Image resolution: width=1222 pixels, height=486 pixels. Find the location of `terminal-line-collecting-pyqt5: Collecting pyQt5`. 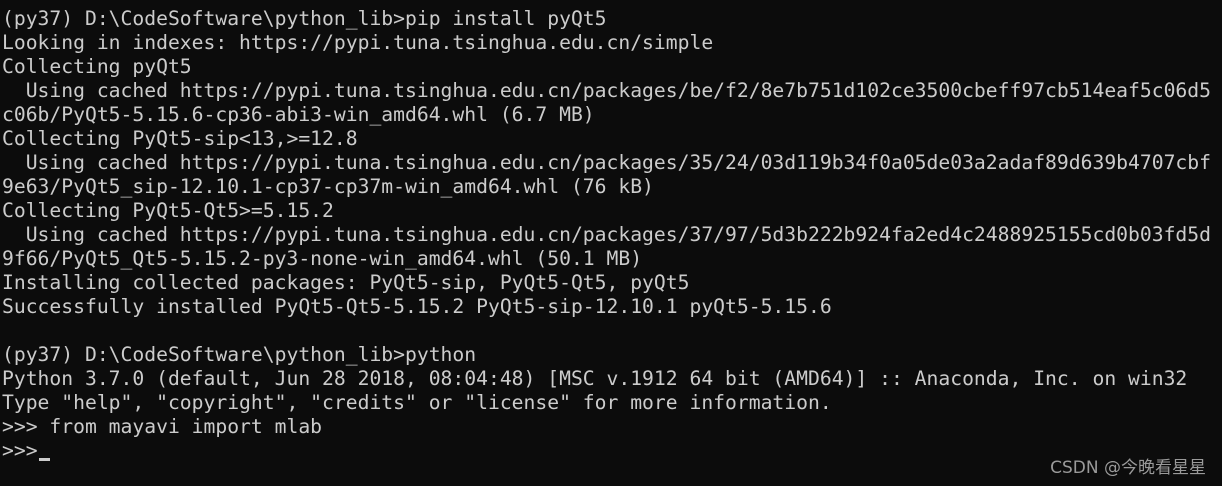

terminal-line-collecting-pyqt5: Collecting pyQt5 is located at coordinates (97, 66).